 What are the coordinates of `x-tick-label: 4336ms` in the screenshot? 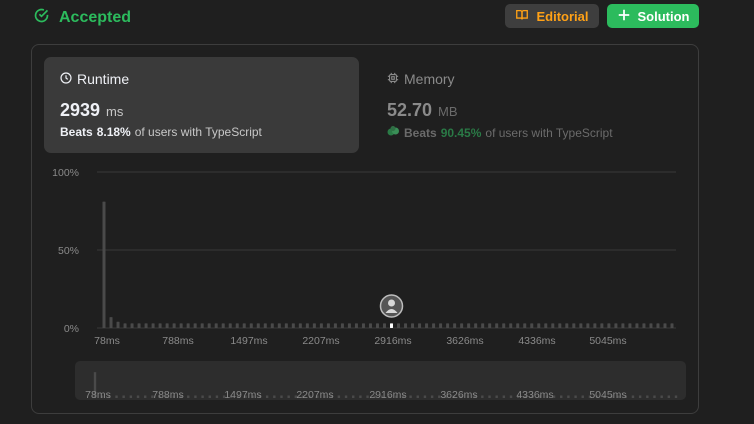 It's located at (536, 341).